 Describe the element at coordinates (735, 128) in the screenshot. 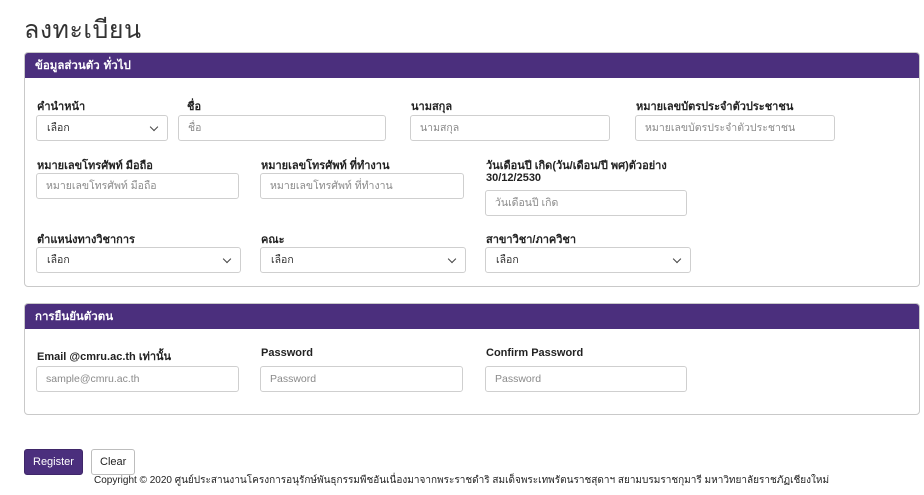

I see `idcard-input: หมายเลขบัตรประจำตัวประชาชน` at that location.